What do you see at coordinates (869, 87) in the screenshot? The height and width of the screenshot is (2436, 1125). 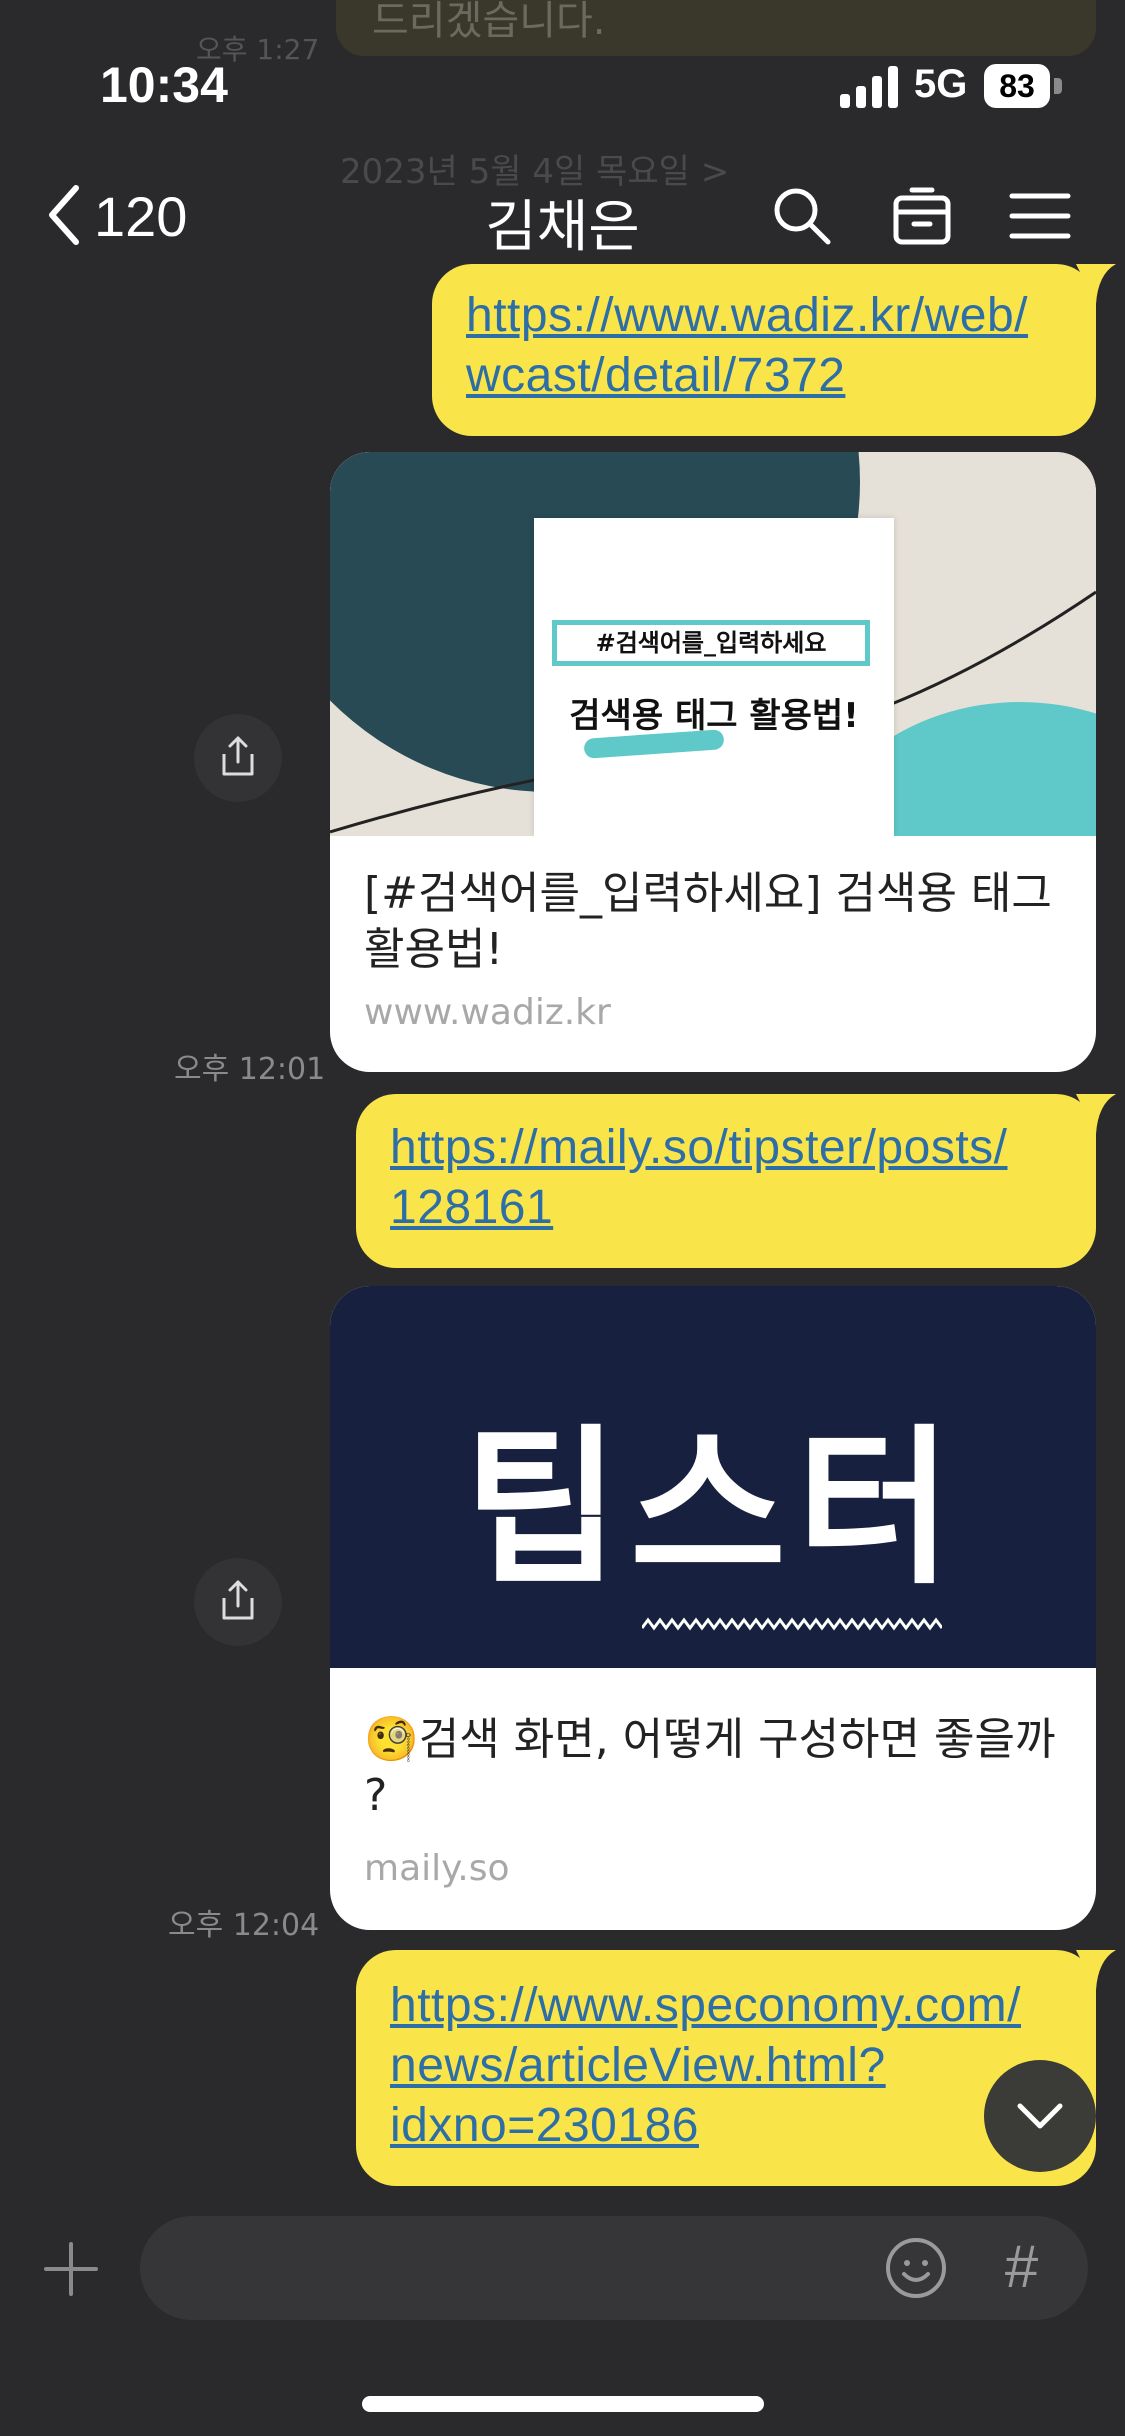 I see `cellular-signal-icon` at bounding box center [869, 87].